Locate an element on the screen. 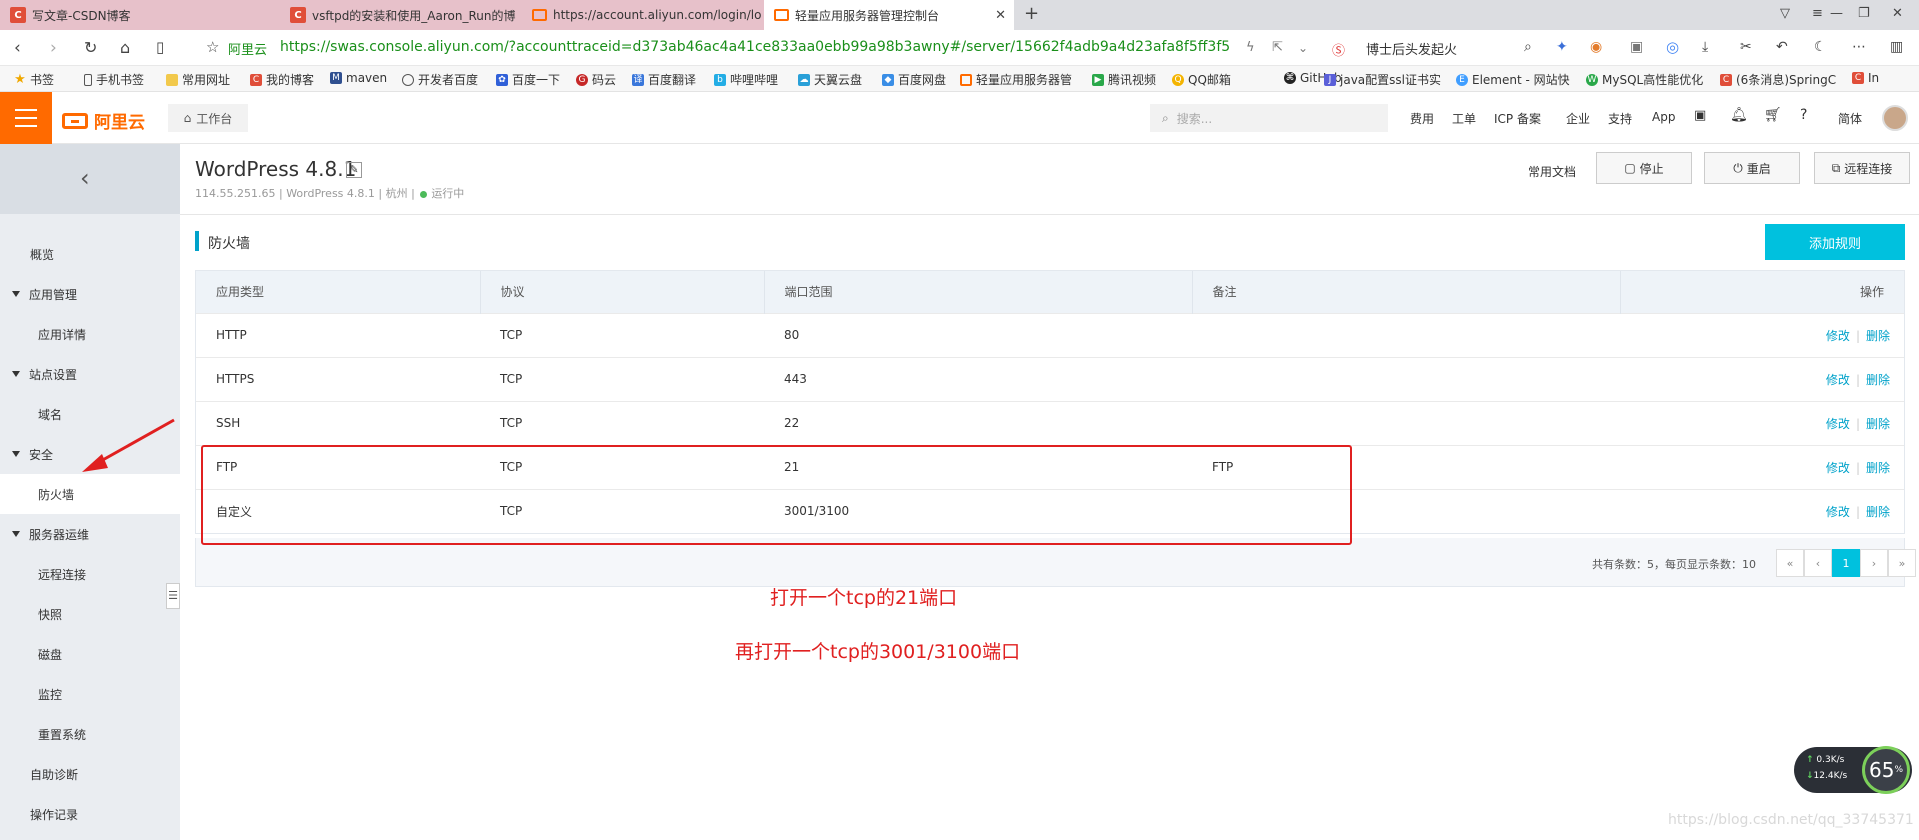  avatar is located at coordinates (1895, 118).